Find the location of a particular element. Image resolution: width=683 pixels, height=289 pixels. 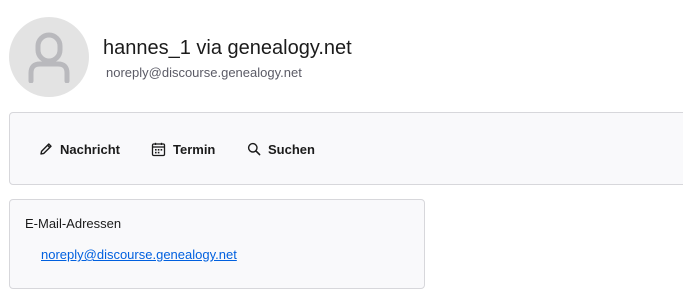

contact-email: noreply@discourse.genealogy.net is located at coordinates (204, 72).